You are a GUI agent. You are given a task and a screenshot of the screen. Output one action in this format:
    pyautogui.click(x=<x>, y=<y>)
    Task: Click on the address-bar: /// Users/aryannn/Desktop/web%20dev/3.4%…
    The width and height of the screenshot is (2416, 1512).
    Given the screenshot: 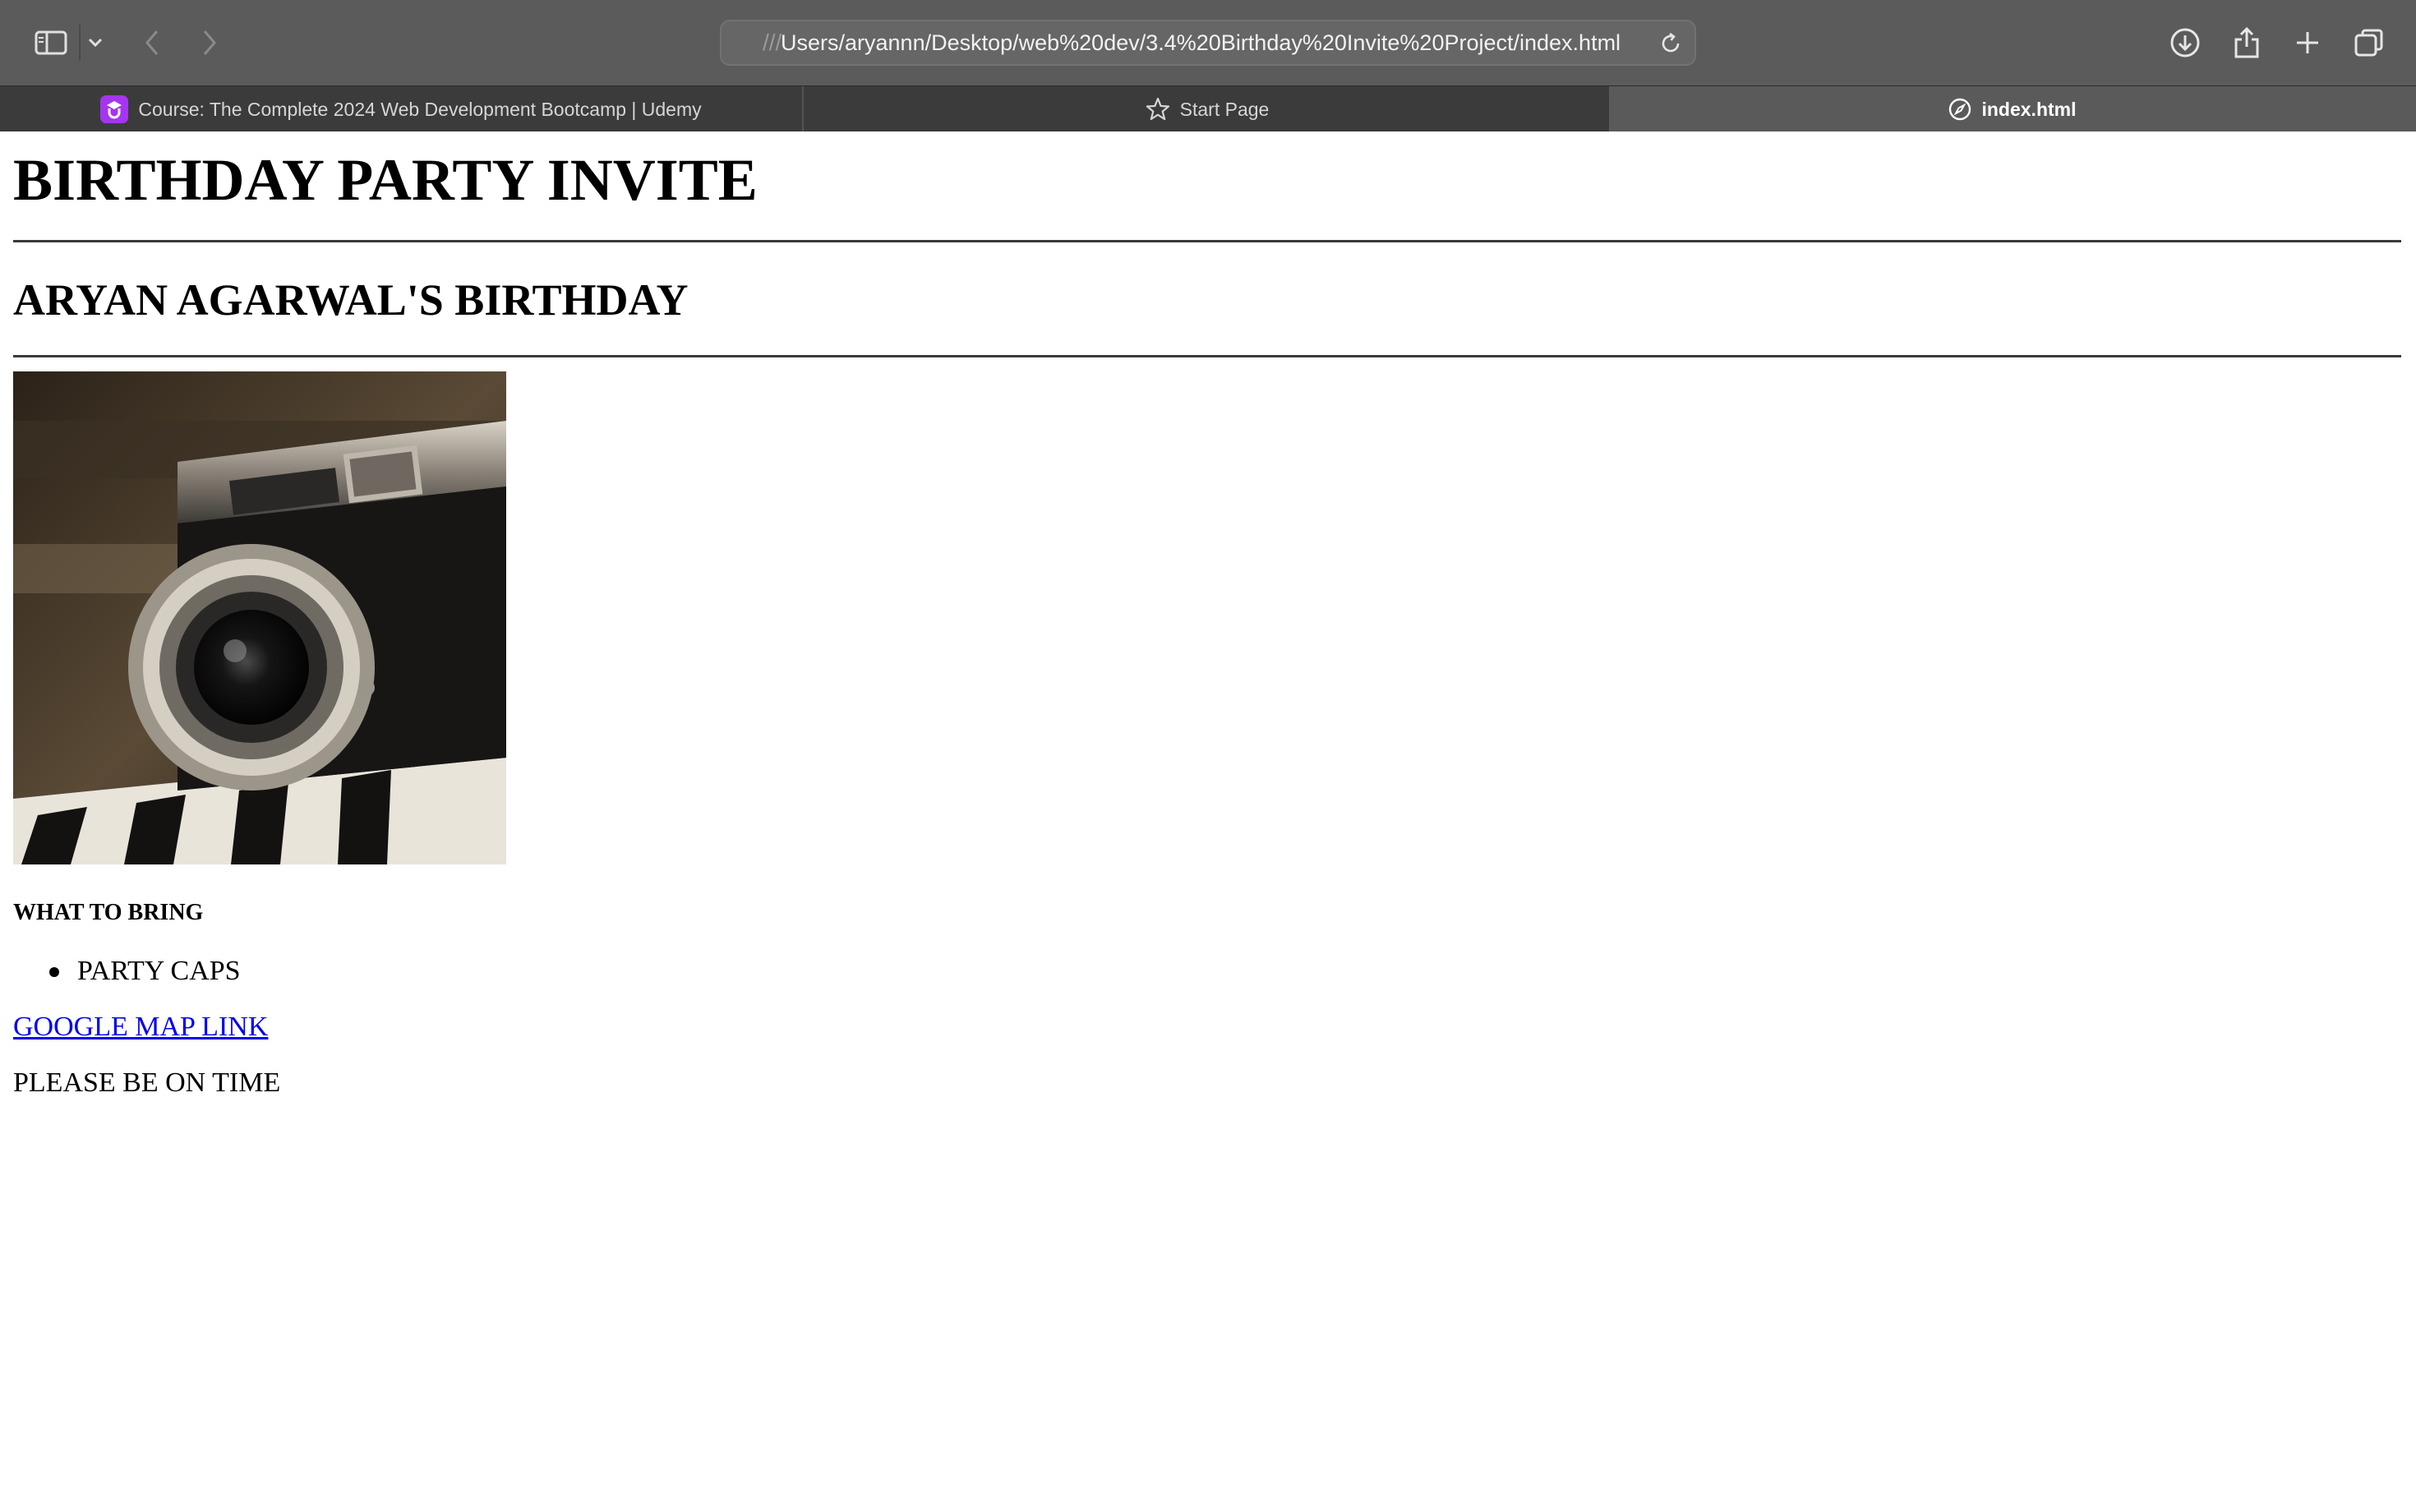 What is the action you would take?
    pyautogui.click(x=1208, y=43)
    